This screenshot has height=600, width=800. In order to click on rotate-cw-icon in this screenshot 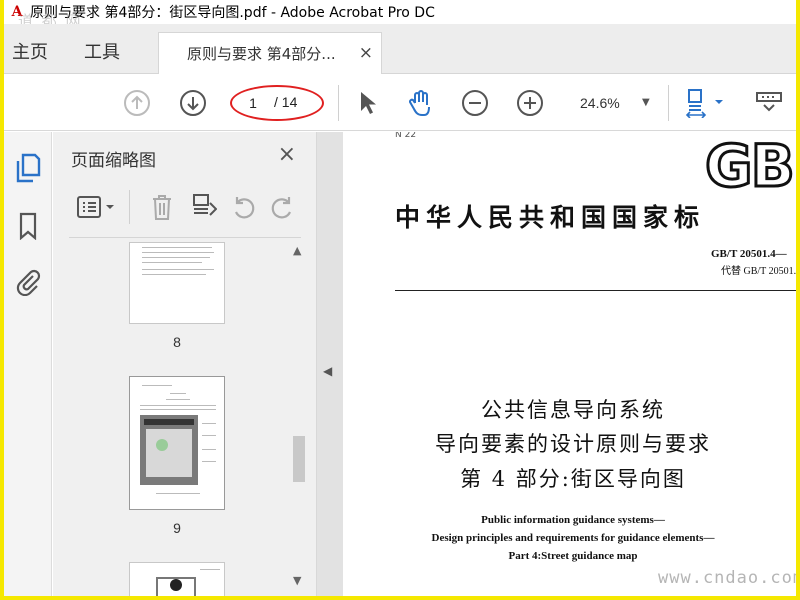, I will do `click(281, 208)`.